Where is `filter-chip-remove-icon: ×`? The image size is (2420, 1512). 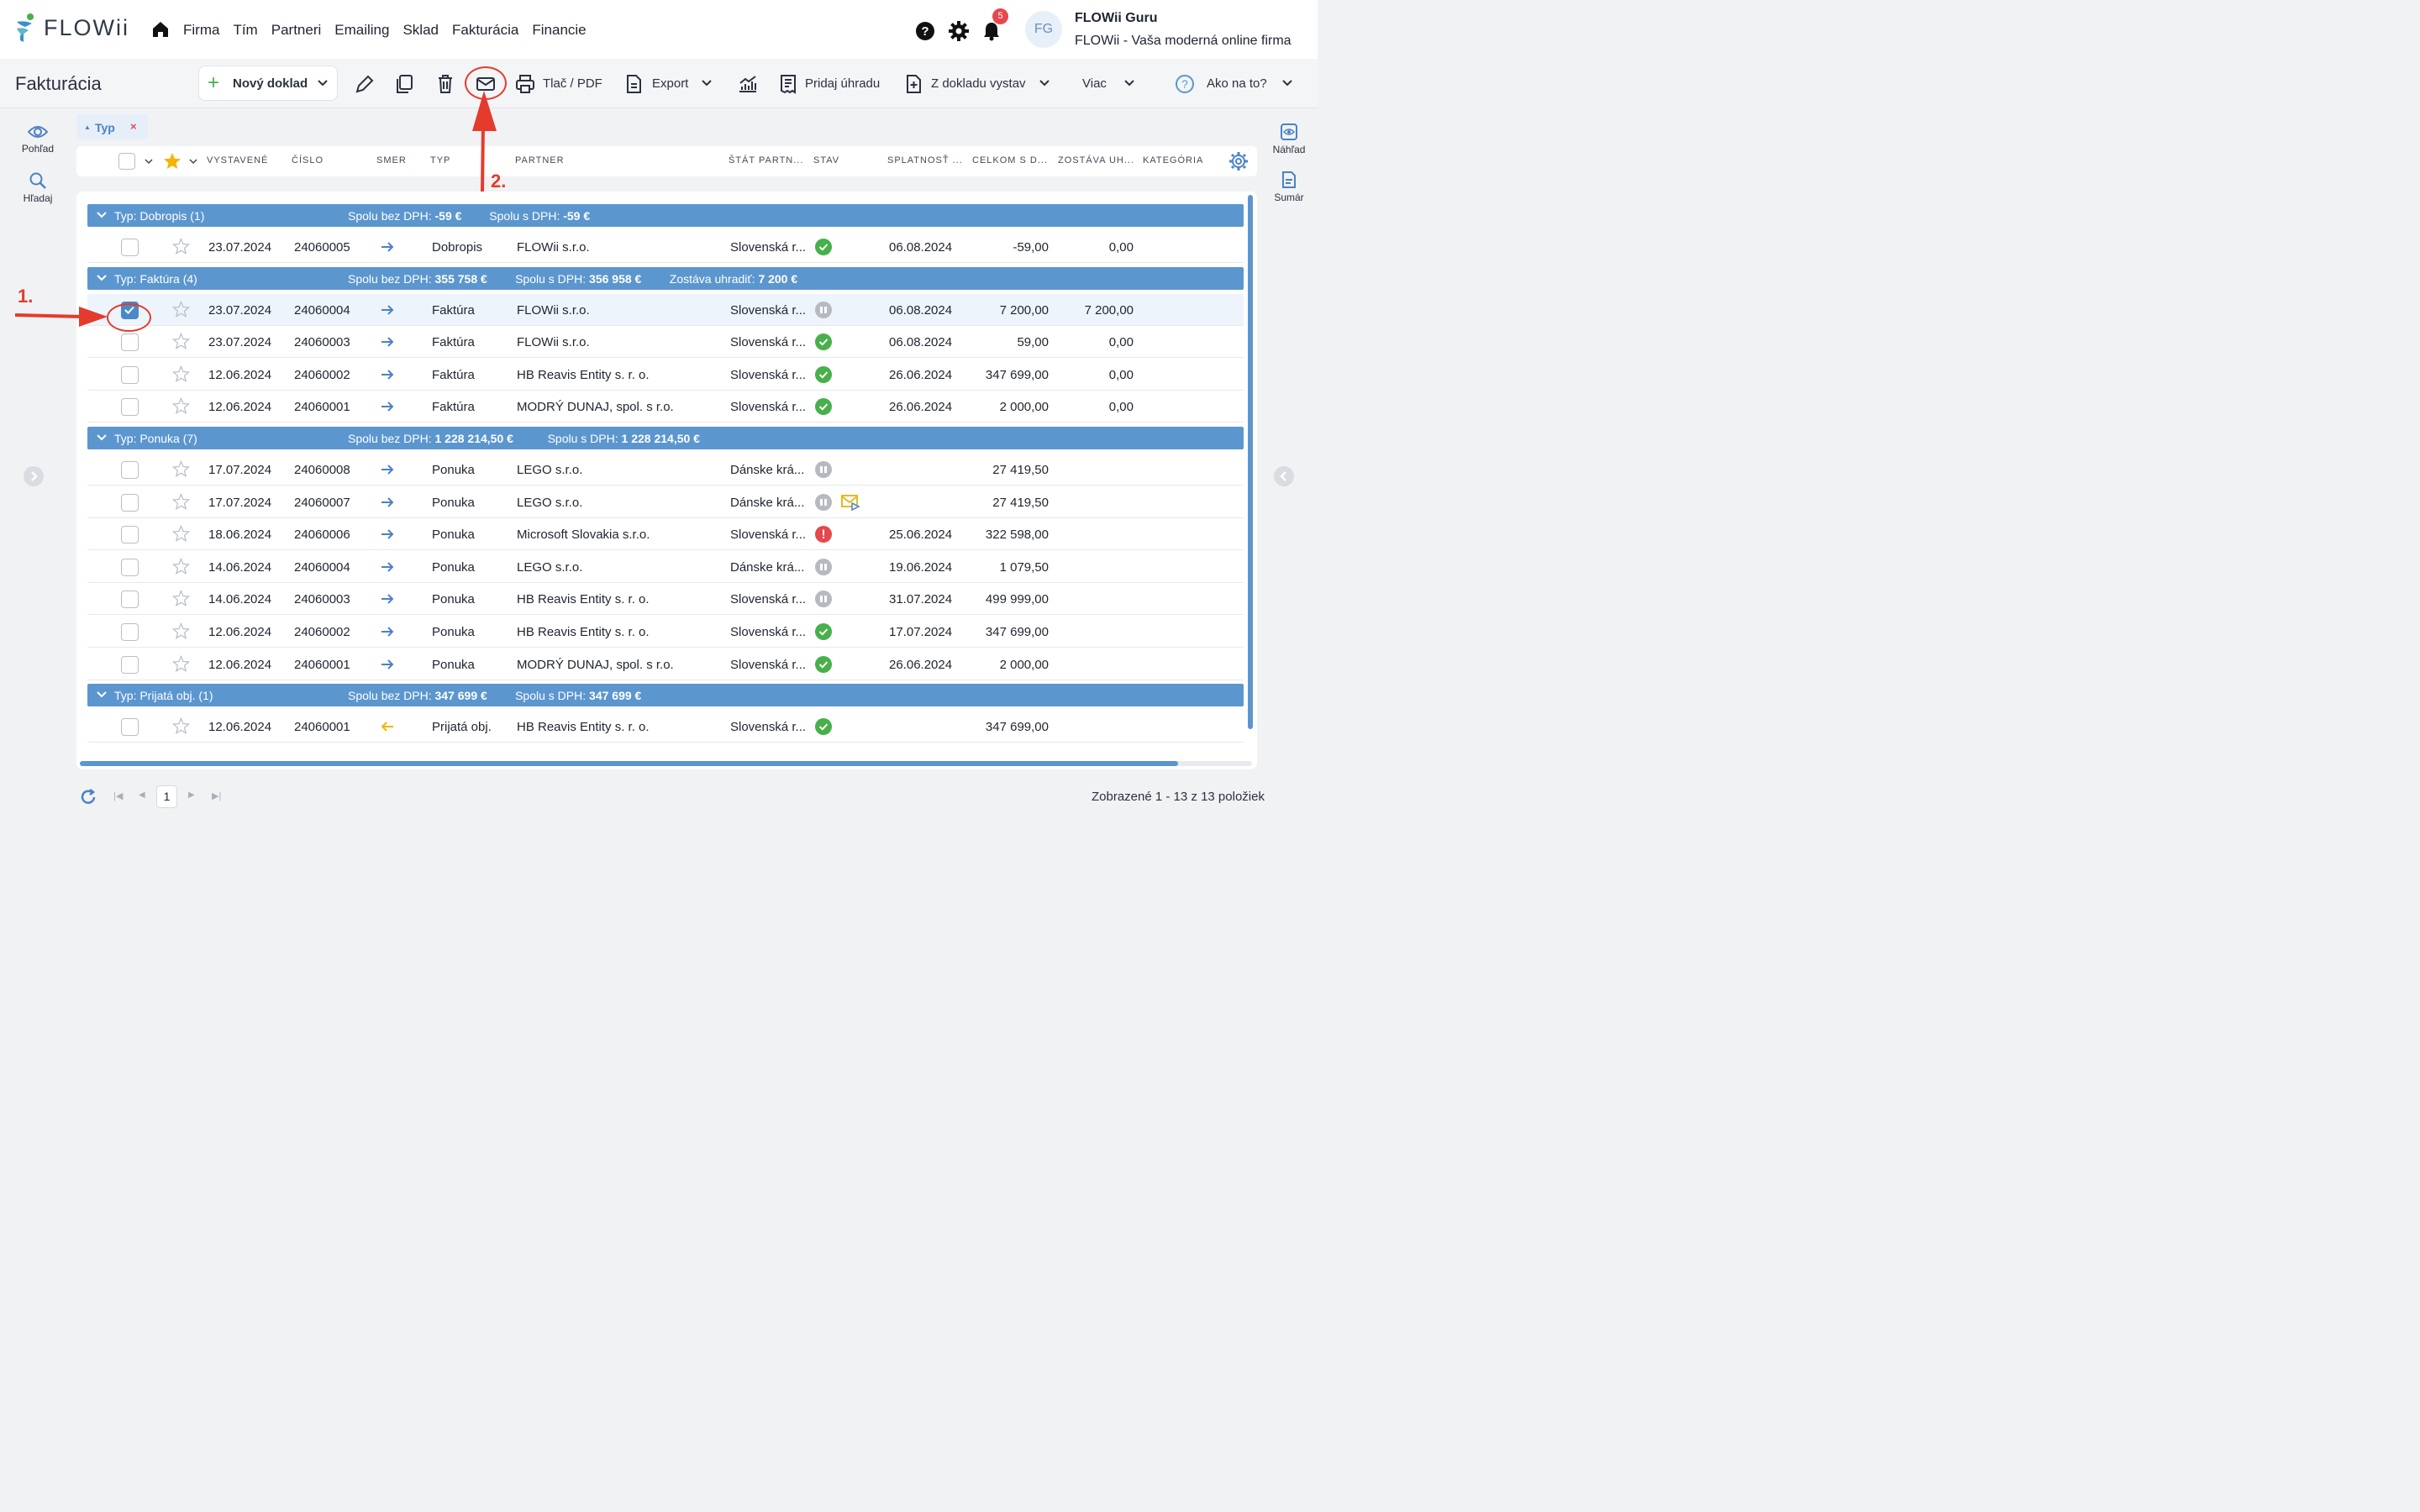
filter-chip-remove-icon: × is located at coordinates (133, 126).